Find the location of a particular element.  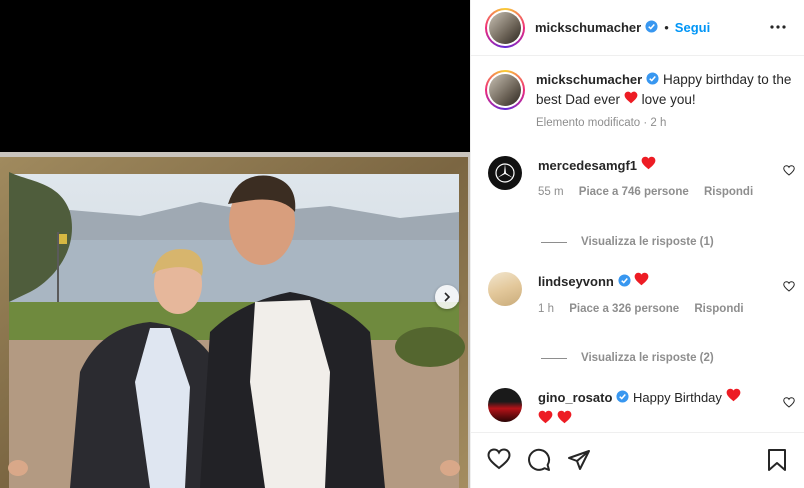

share-icon is located at coordinates (579, 461).